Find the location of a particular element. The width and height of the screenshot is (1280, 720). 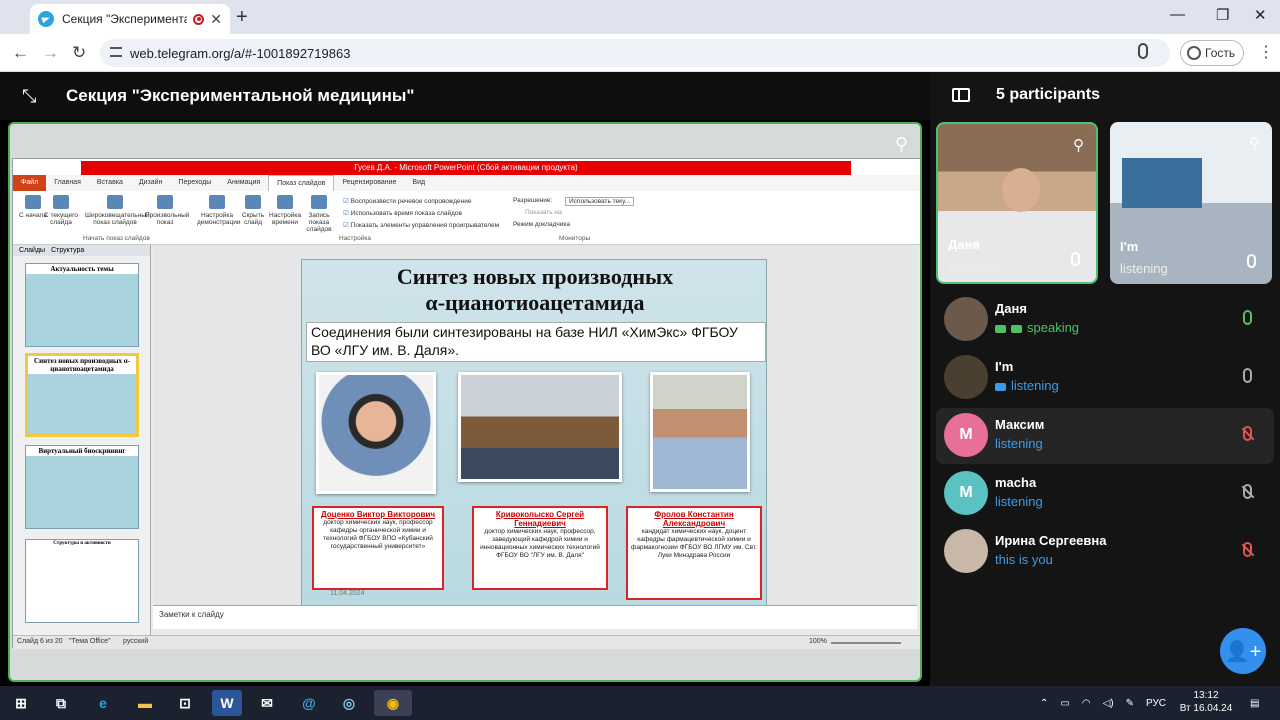

ppt-tab-home: Главная is located at coordinates (67, 183).